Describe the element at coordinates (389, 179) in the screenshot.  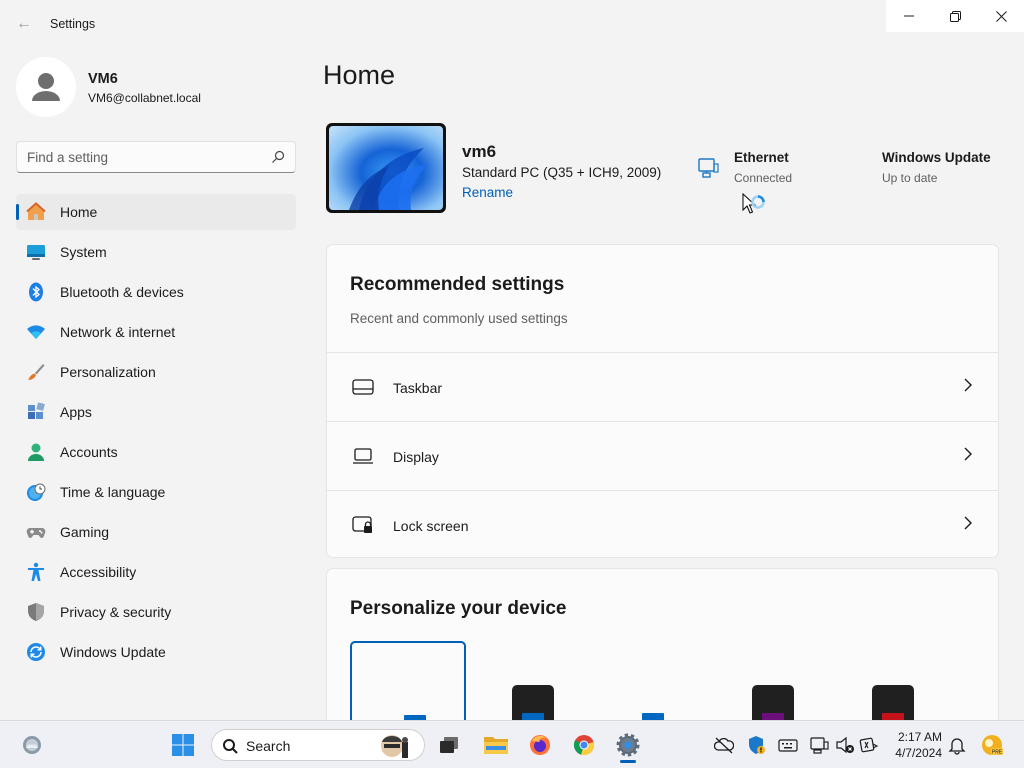
I see `windows-bloom-wallpaper-icon` at that location.